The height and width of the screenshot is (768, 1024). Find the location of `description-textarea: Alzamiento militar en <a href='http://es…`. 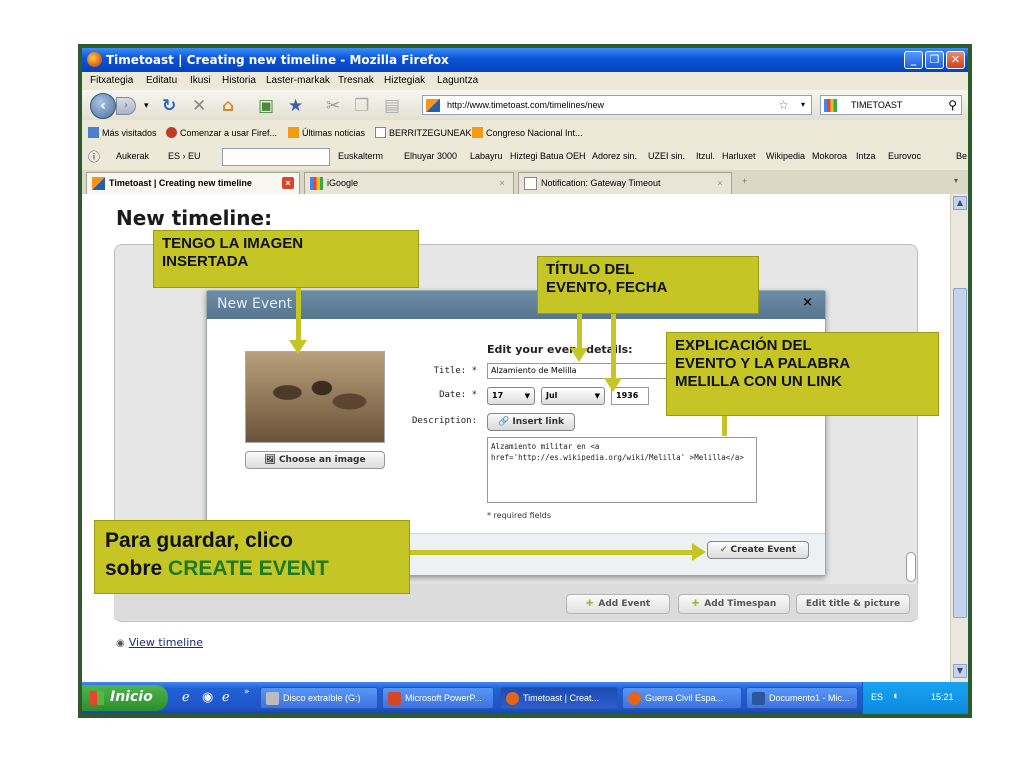

description-textarea: Alzamiento militar en <a href='http://es… is located at coordinates (622, 470).